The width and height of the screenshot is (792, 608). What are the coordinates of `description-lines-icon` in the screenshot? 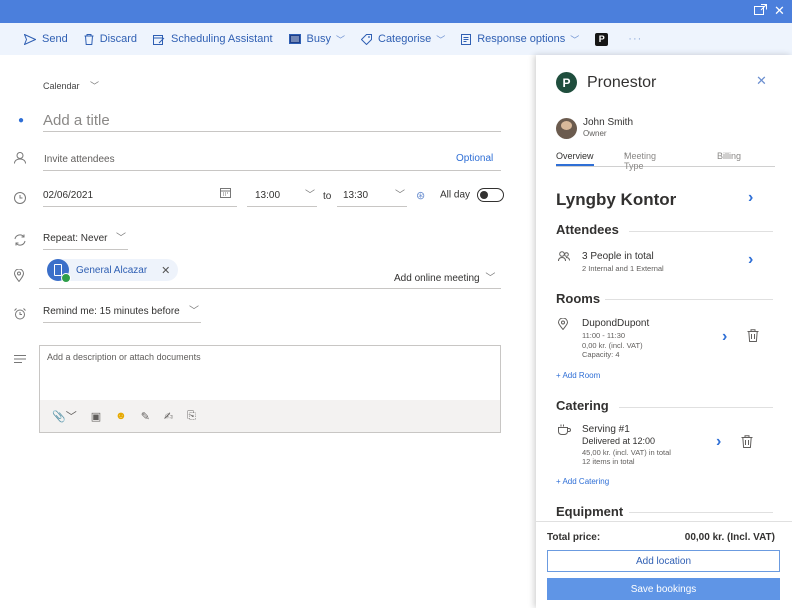 It's located at (20, 359).